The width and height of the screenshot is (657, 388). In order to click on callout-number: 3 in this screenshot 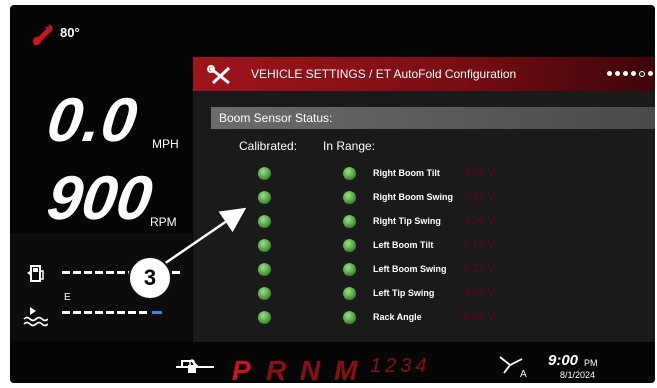, I will do `click(150, 278)`.